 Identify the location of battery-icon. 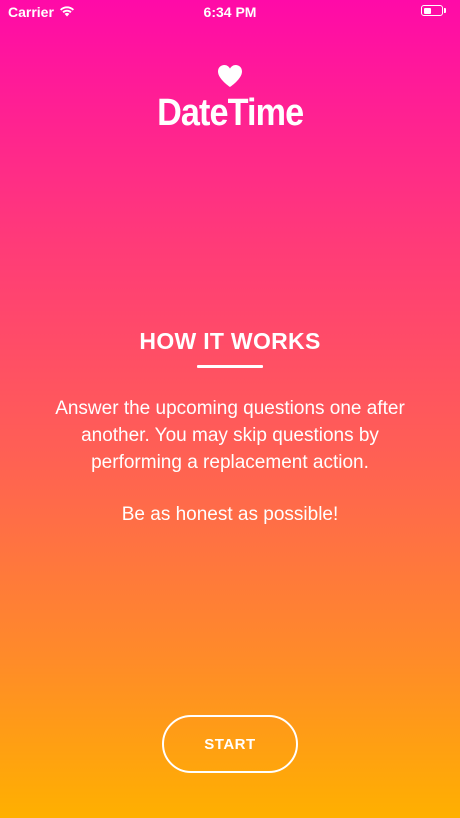
(432, 10).